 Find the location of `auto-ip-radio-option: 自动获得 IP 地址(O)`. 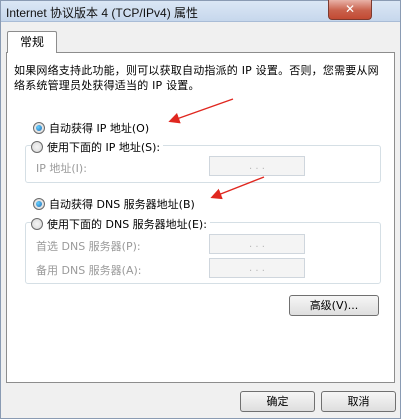

auto-ip-radio-option: 自动获得 IP 地址(O) is located at coordinates (93, 128).